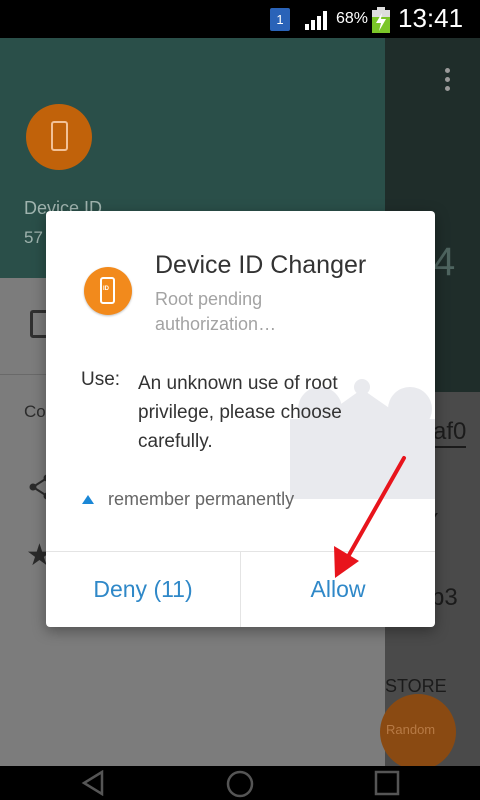  Describe the element at coordinates (93, 783) in the screenshot. I see `back-icon` at that location.